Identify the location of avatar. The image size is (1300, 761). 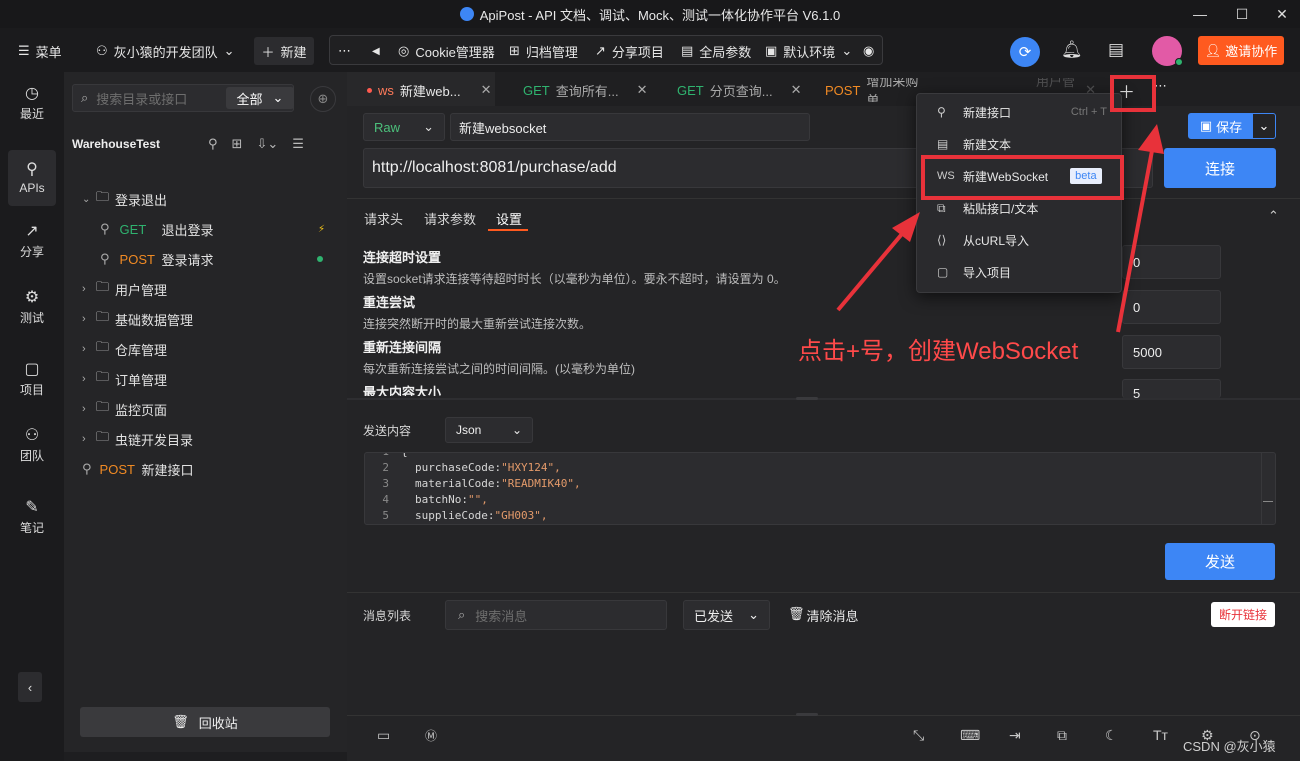
(1167, 51).